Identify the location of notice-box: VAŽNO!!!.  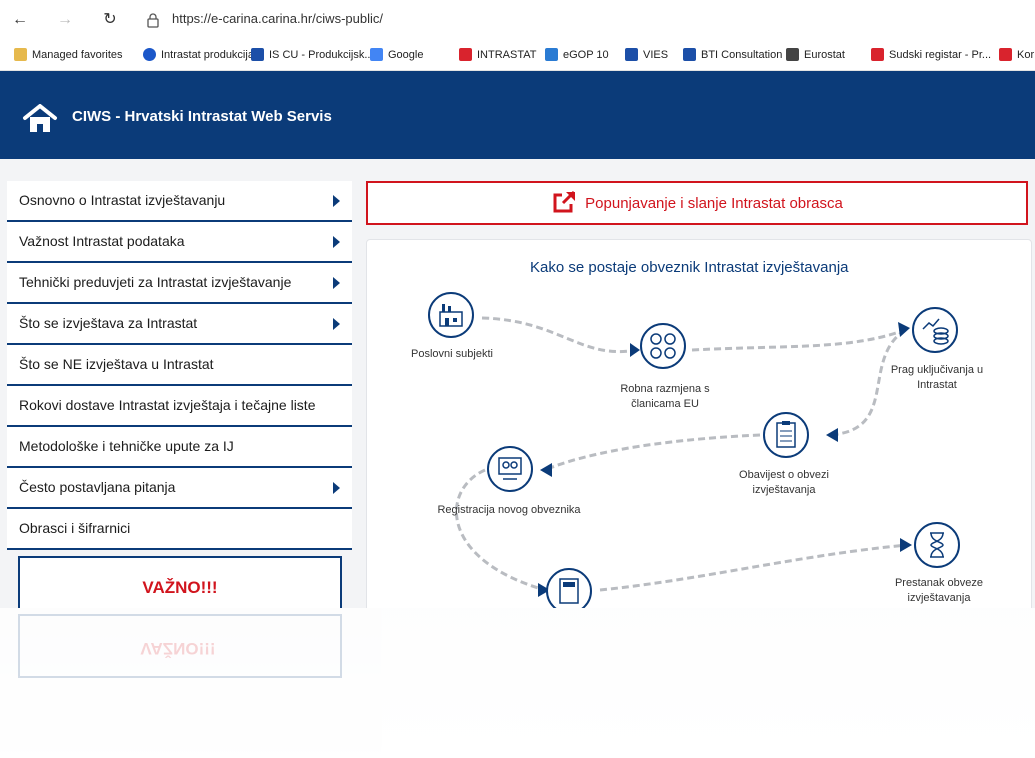
(180, 582).